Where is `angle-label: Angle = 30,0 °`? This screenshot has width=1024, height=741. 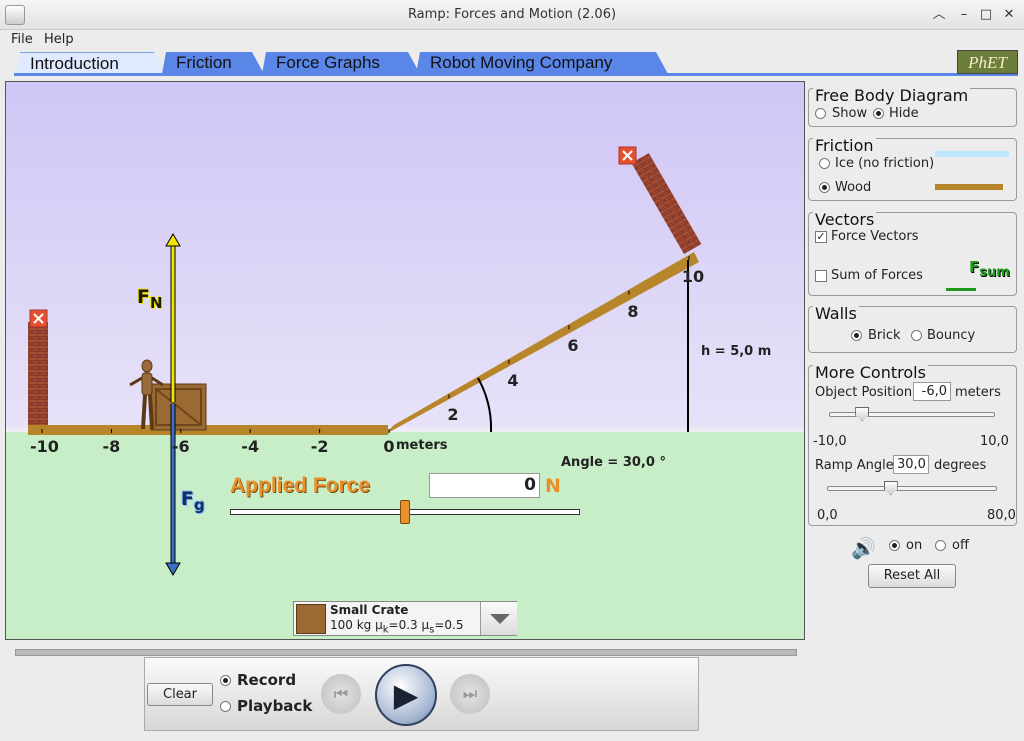
angle-label: Angle = 30,0 ° is located at coordinates (613, 462).